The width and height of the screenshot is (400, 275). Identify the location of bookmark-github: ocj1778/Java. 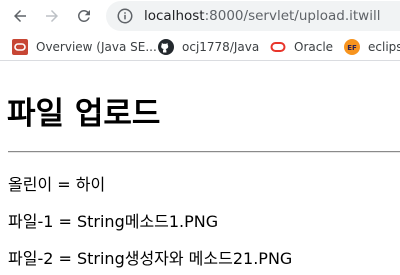
(208, 47).